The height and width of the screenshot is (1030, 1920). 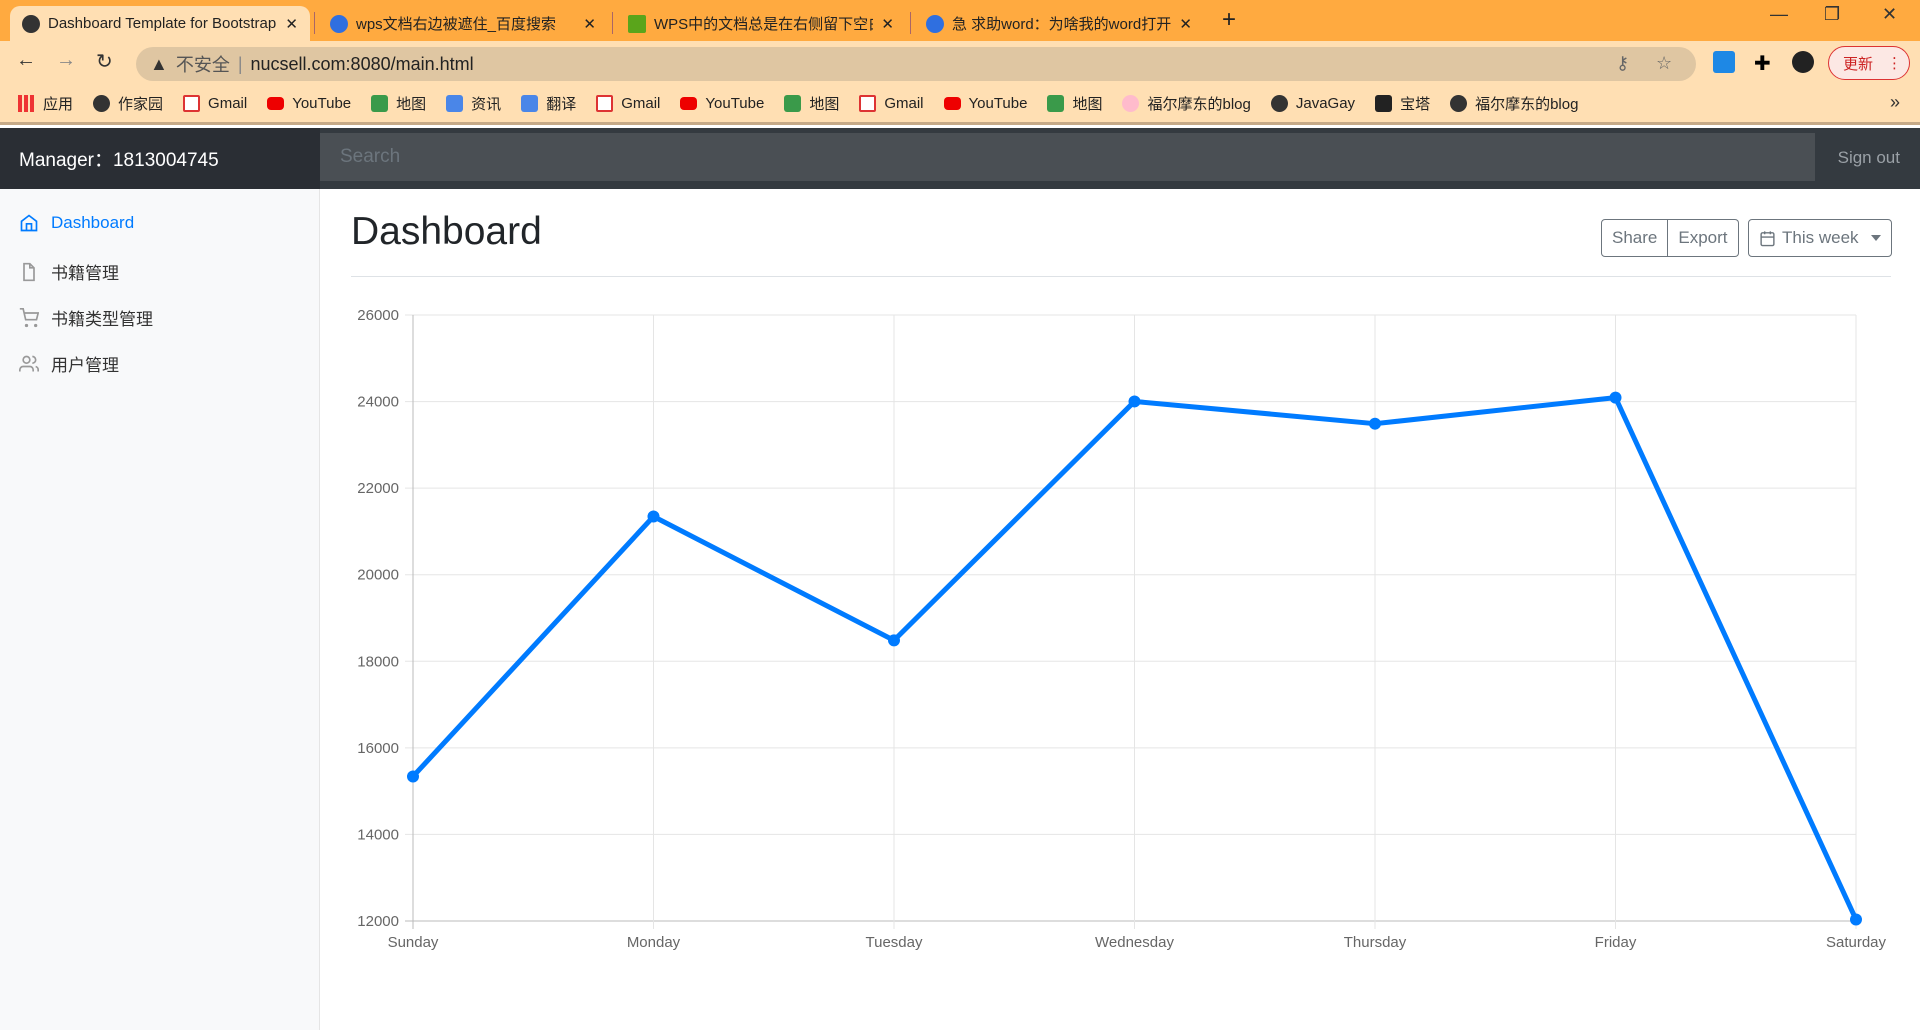 What do you see at coordinates (29, 317) in the screenshot?
I see `shopping-cart-icon` at bounding box center [29, 317].